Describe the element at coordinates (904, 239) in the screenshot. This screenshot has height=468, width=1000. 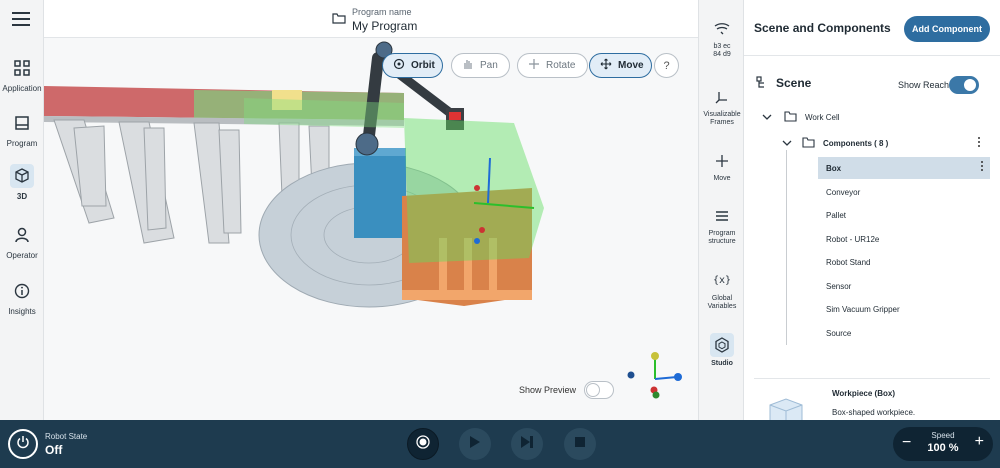
I see `component-item: Robot - UR12e` at that location.